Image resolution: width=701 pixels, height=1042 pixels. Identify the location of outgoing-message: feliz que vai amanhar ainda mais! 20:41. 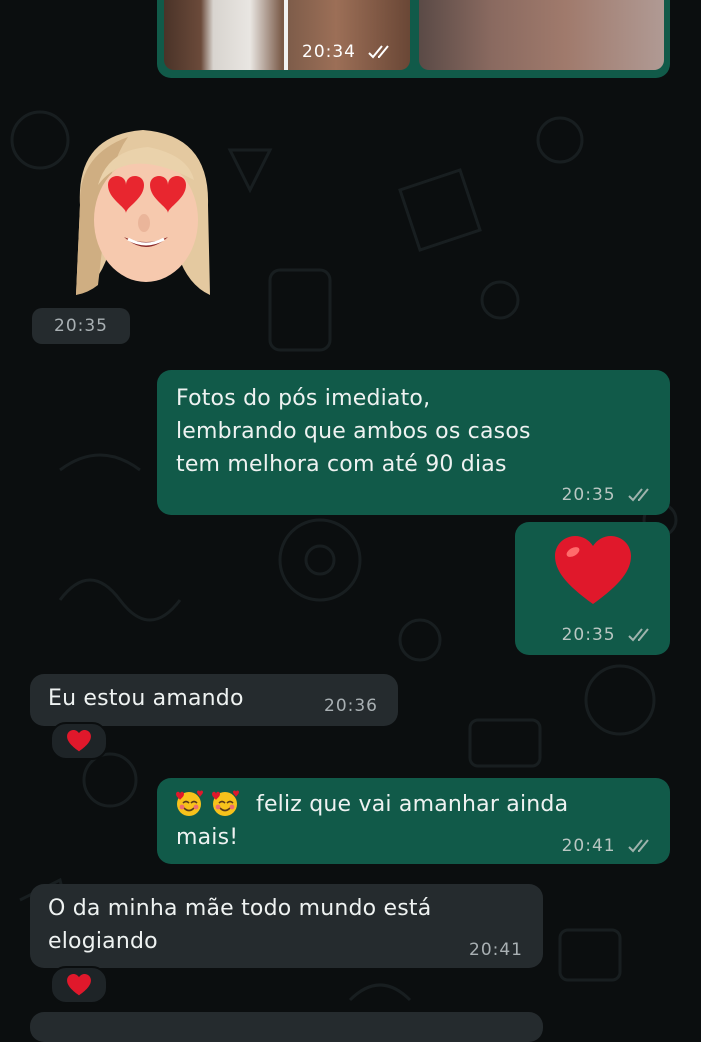
(413, 821).